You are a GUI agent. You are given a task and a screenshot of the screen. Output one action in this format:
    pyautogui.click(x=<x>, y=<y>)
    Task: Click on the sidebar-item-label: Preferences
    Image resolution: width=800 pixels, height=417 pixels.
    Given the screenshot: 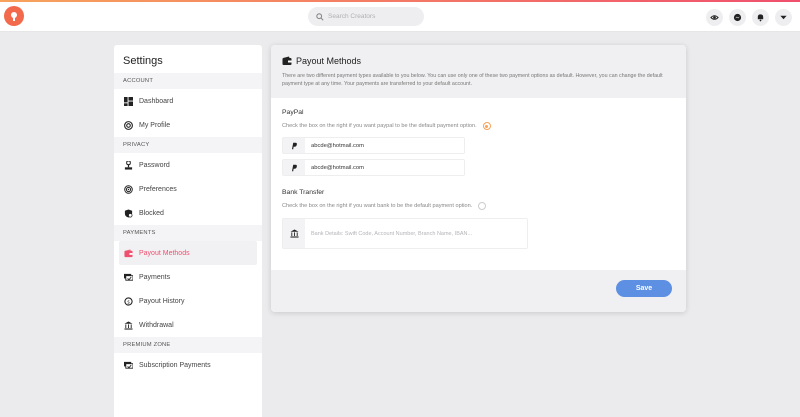 What is the action you would take?
    pyautogui.click(x=158, y=189)
    